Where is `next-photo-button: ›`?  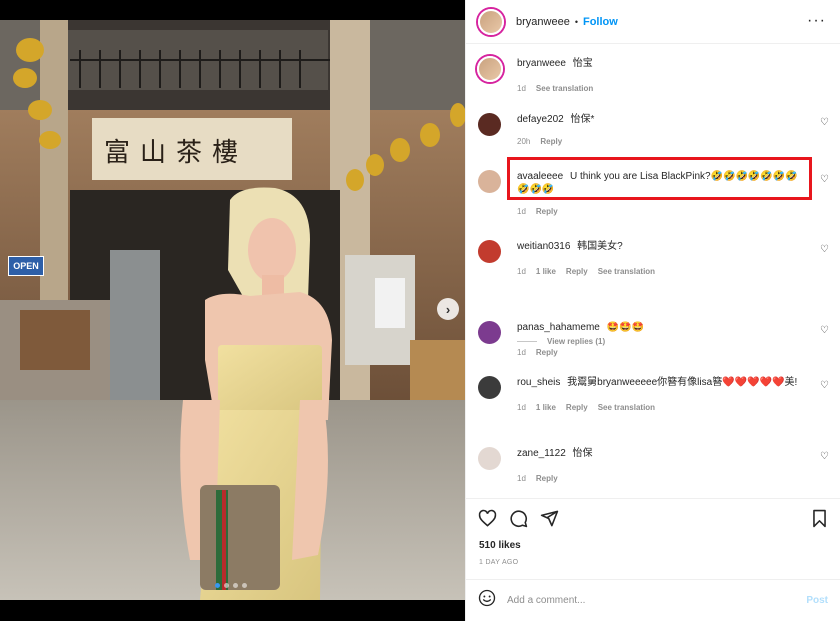
next-photo-button: › is located at coordinates (448, 309).